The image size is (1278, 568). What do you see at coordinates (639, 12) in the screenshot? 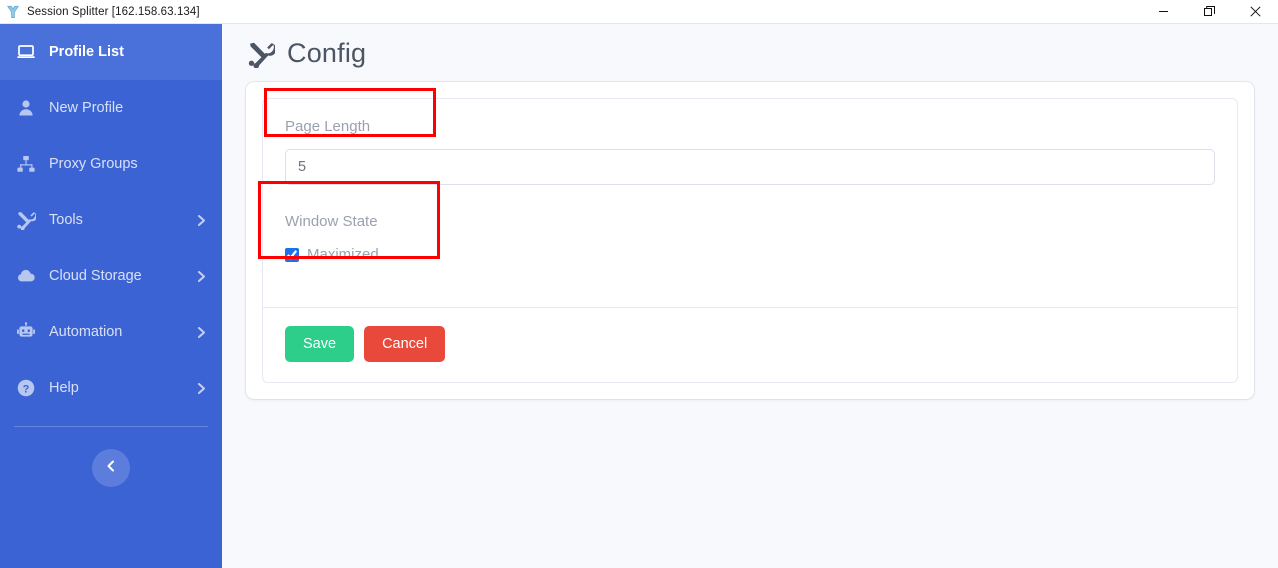
I see `window-titlebar: Session Splitter [162.158.63.134]` at bounding box center [639, 12].